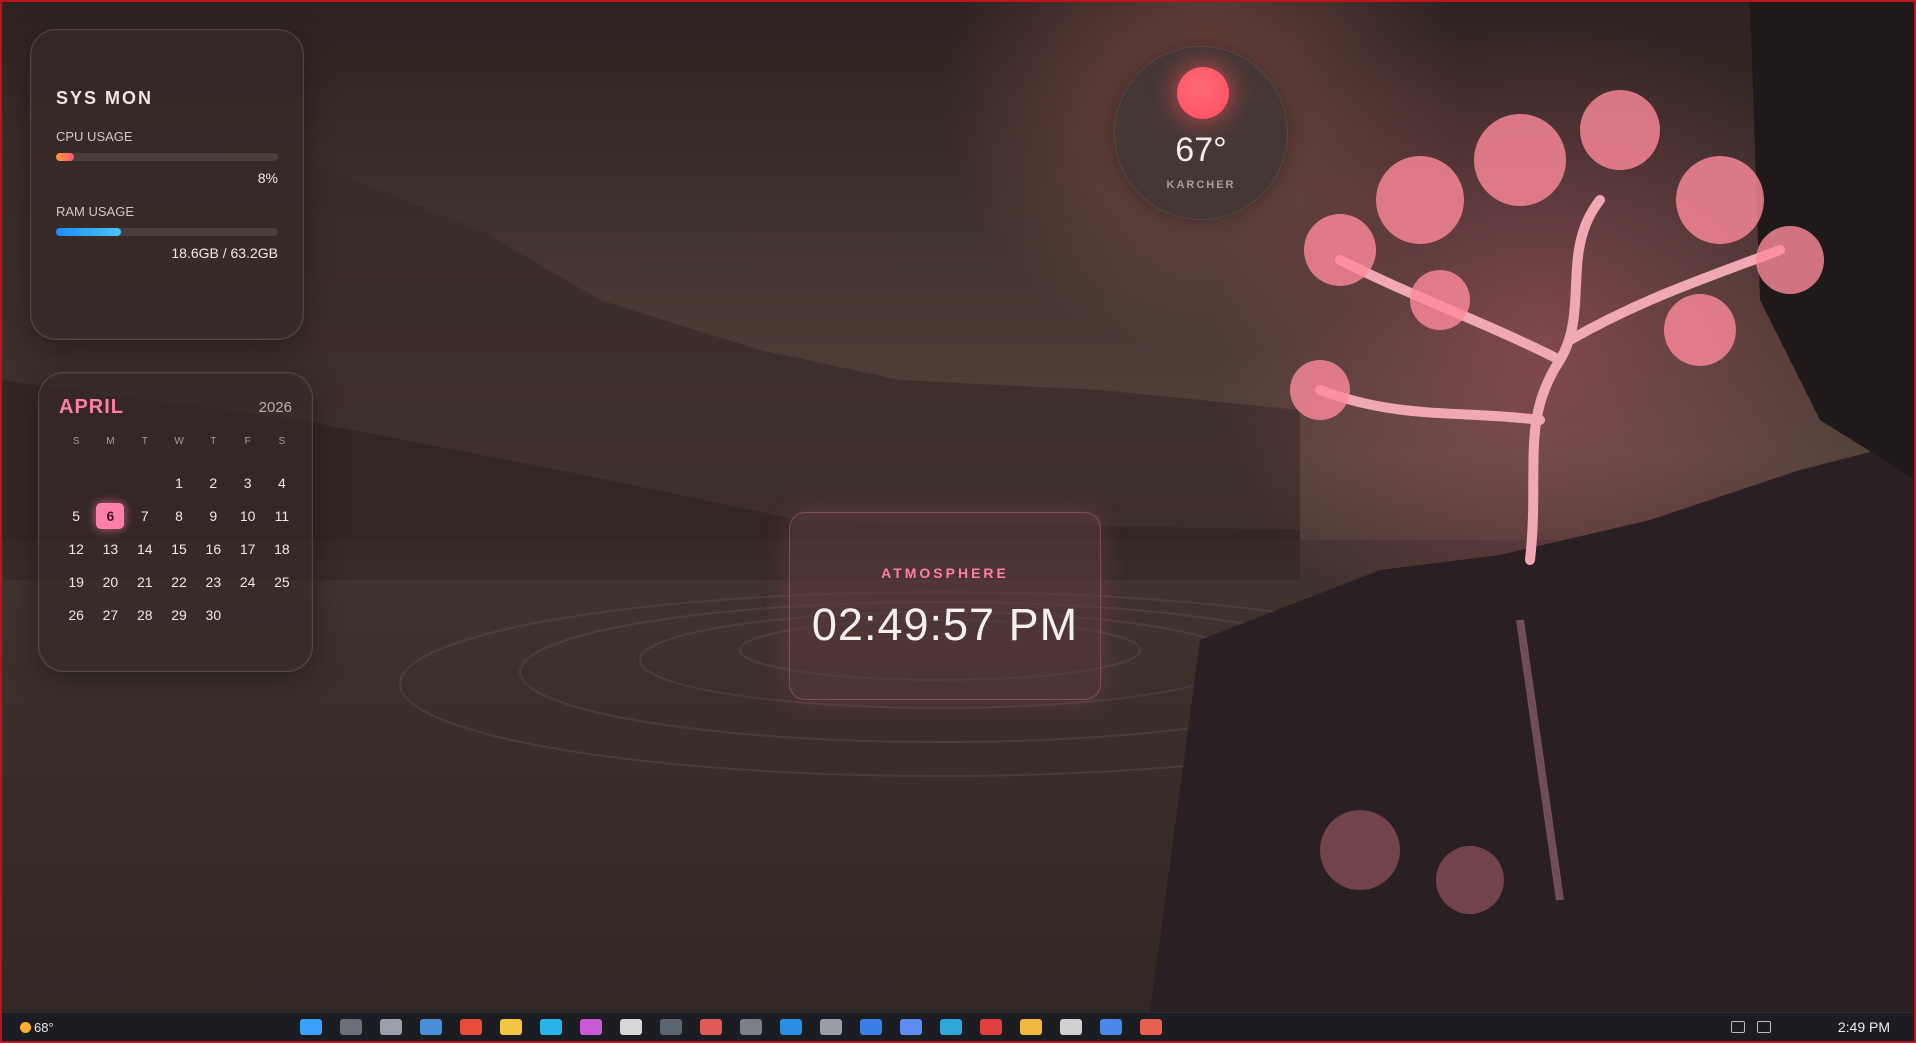 The height and width of the screenshot is (1043, 1916). I want to click on calendar-day: 7, so click(145, 515).